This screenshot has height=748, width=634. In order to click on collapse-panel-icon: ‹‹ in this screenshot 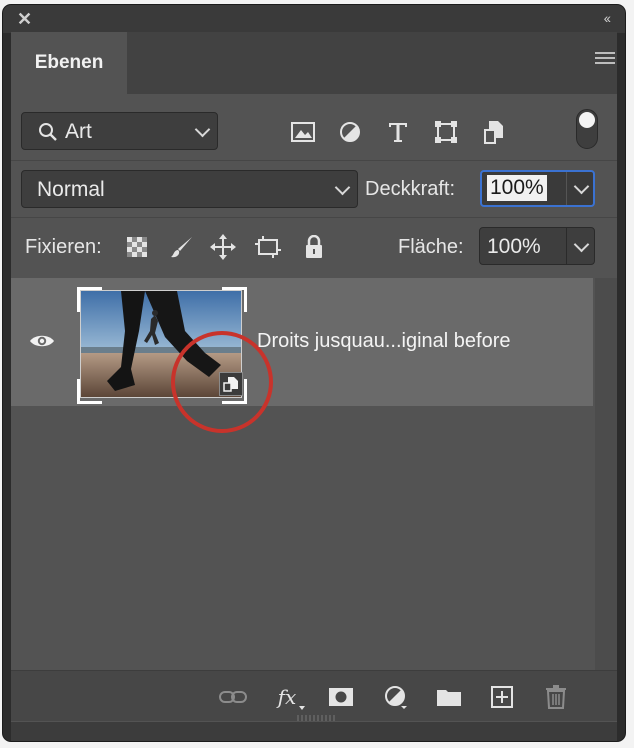, I will do `click(607, 18)`.